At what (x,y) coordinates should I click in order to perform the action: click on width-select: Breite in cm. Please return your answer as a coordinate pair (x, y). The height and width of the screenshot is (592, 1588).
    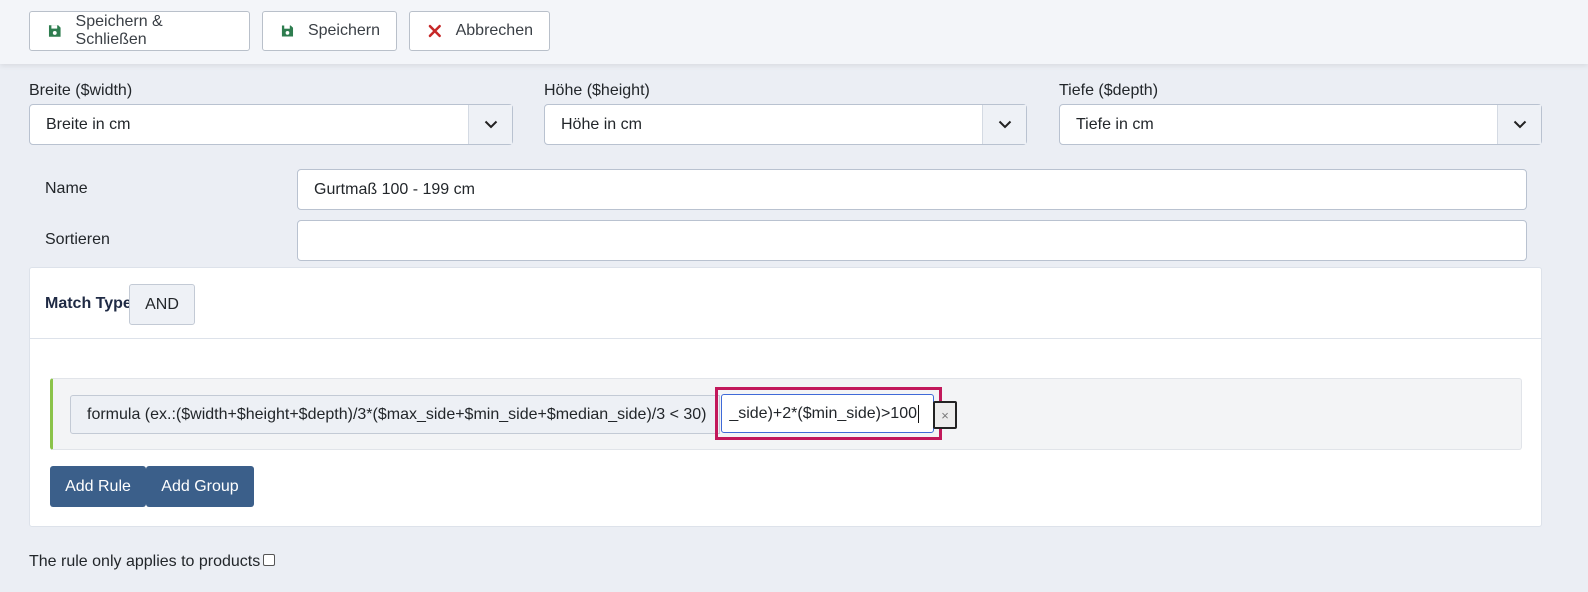
    Looking at the image, I should click on (271, 124).